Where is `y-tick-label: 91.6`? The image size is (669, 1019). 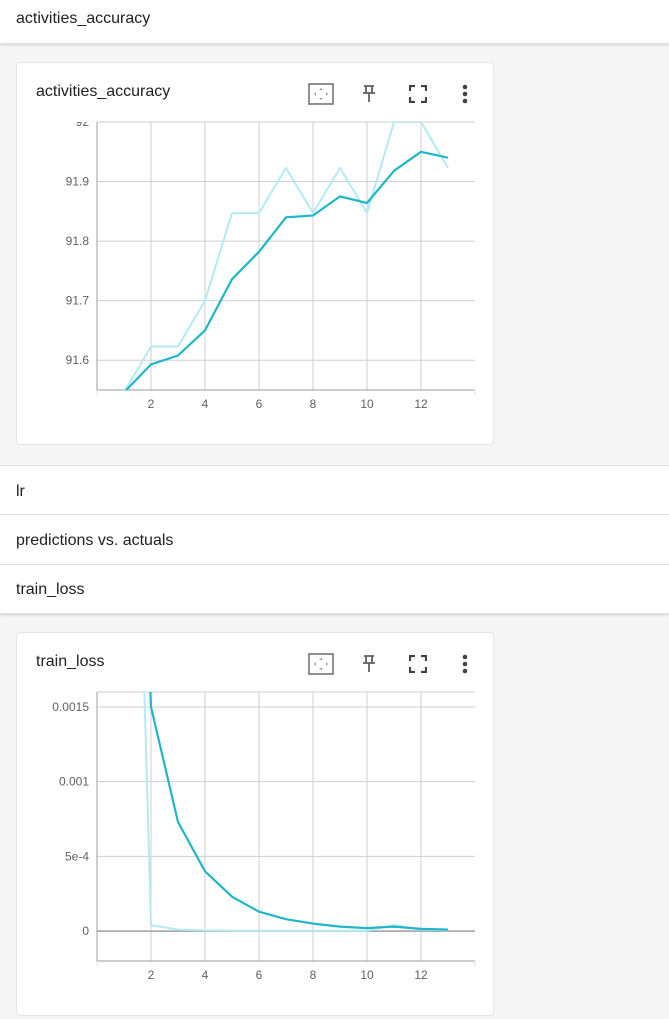 y-tick-label: 91.6 is located at coordinates (78, 360).